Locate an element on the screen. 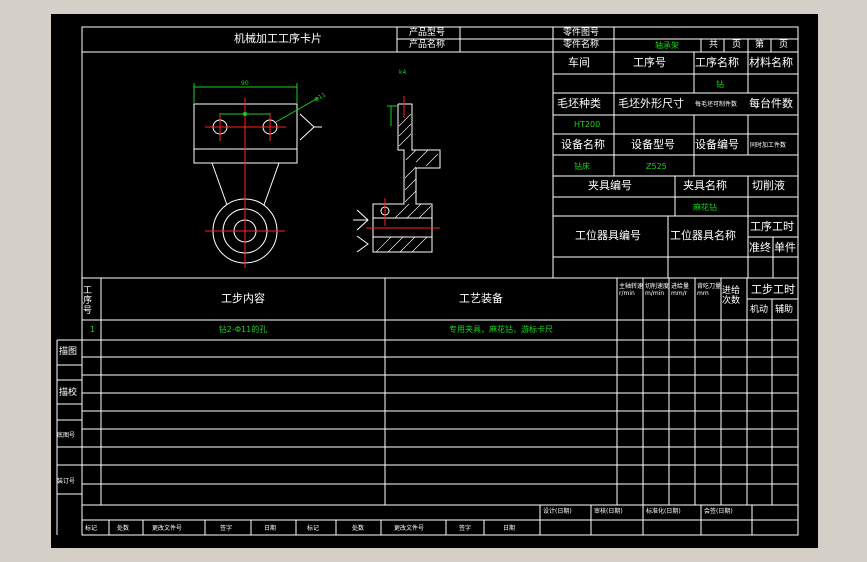 The height and width of the screenshot is (562, 867). proc-time-label: 工序工时 is located at coordinates (772, 226).